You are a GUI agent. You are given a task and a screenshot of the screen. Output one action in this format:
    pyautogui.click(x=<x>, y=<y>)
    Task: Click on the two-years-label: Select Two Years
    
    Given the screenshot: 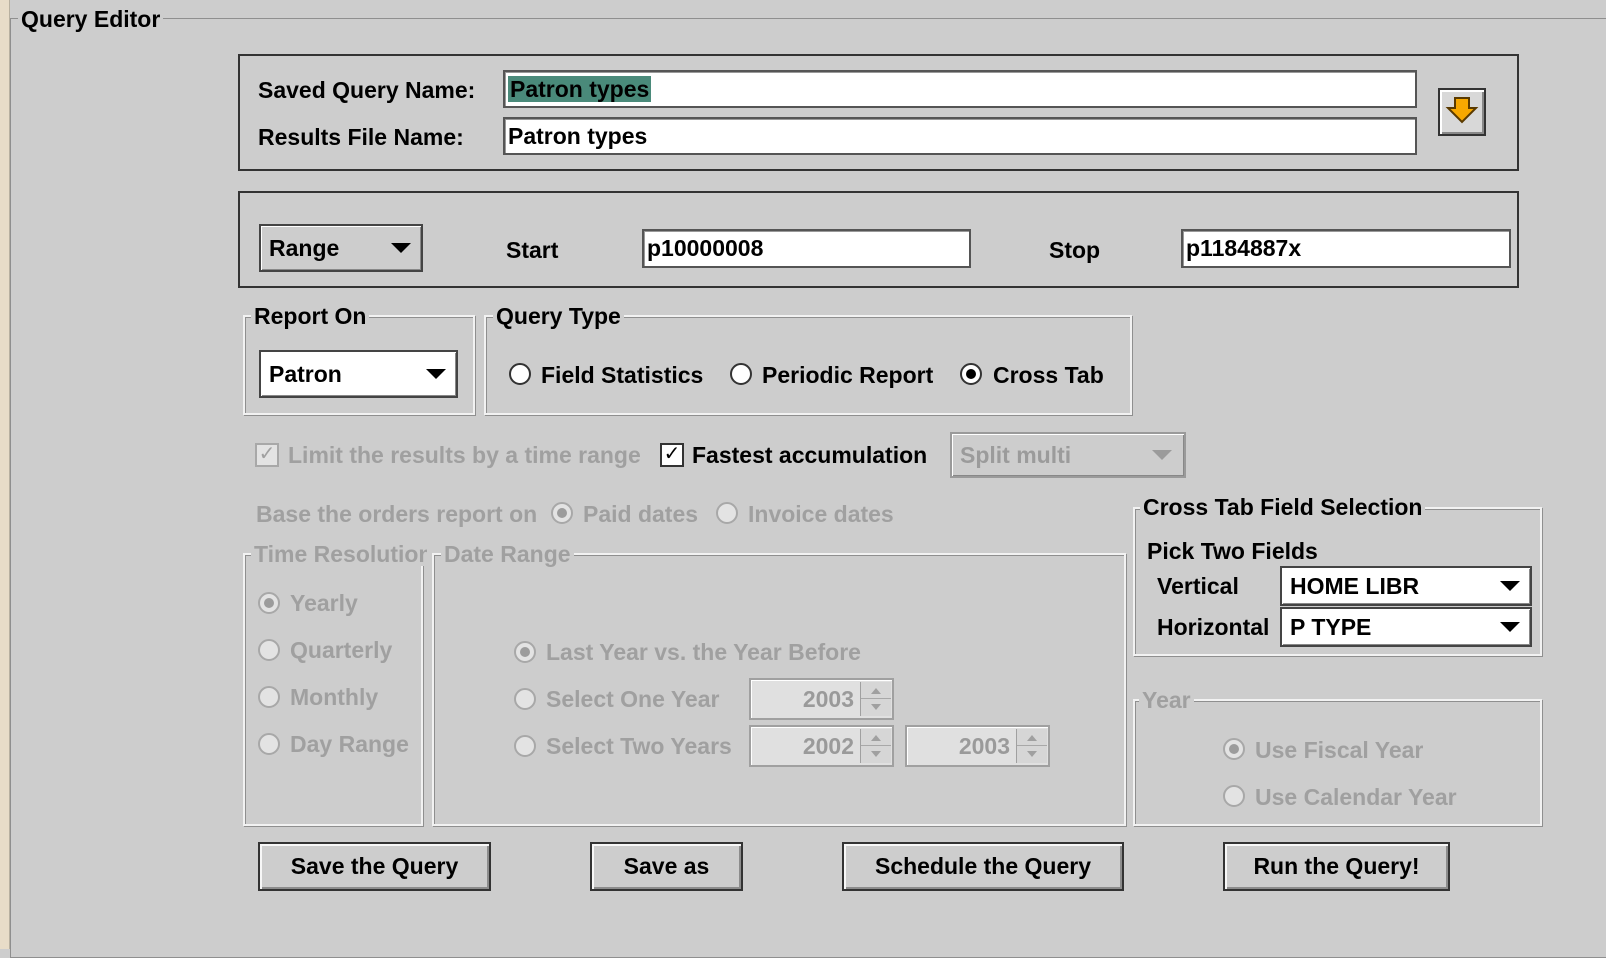 What is the action you would take?
    pyautogui.click(x=639, y=746)
    